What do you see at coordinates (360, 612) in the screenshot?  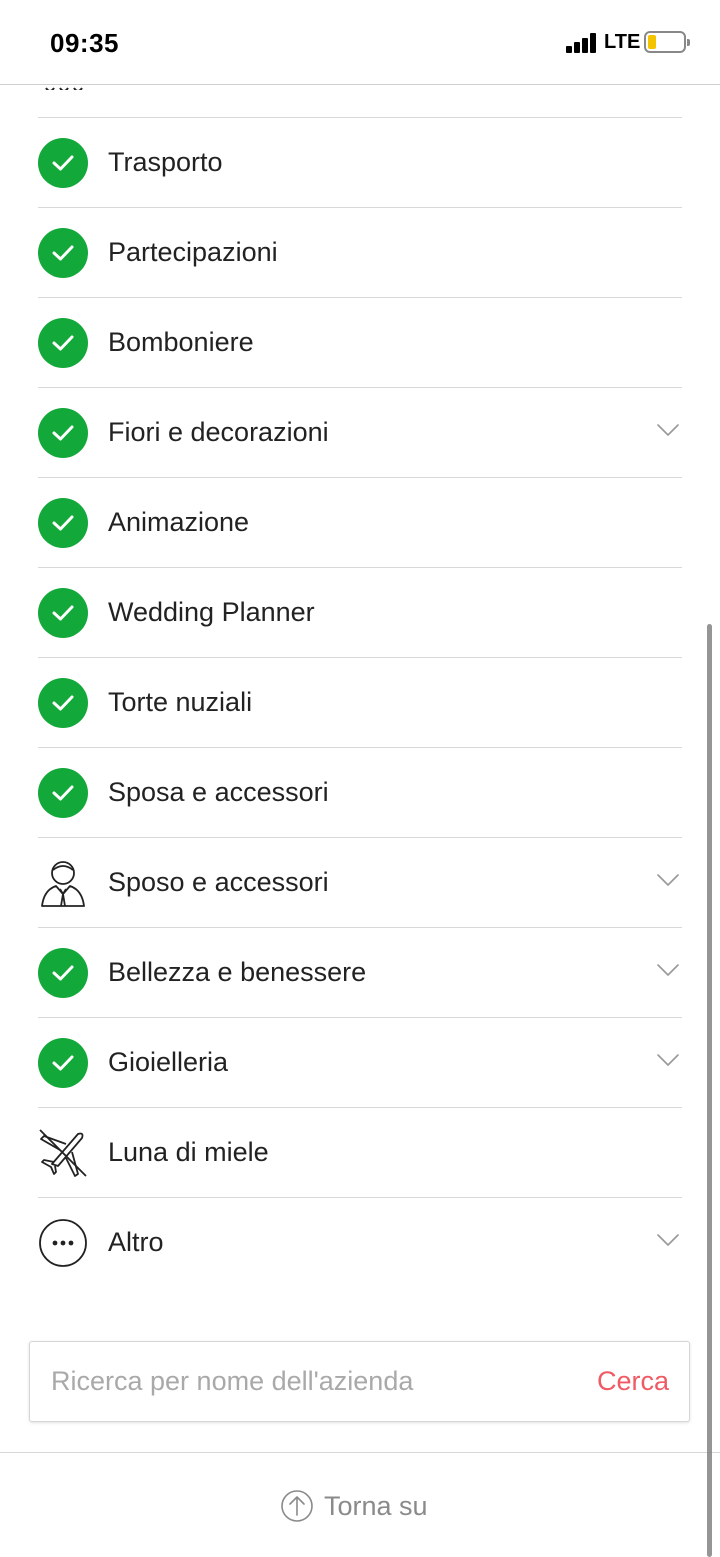 I see `category-item-wedding-planner: Wedding Planner` at bounding box center [360, 612].